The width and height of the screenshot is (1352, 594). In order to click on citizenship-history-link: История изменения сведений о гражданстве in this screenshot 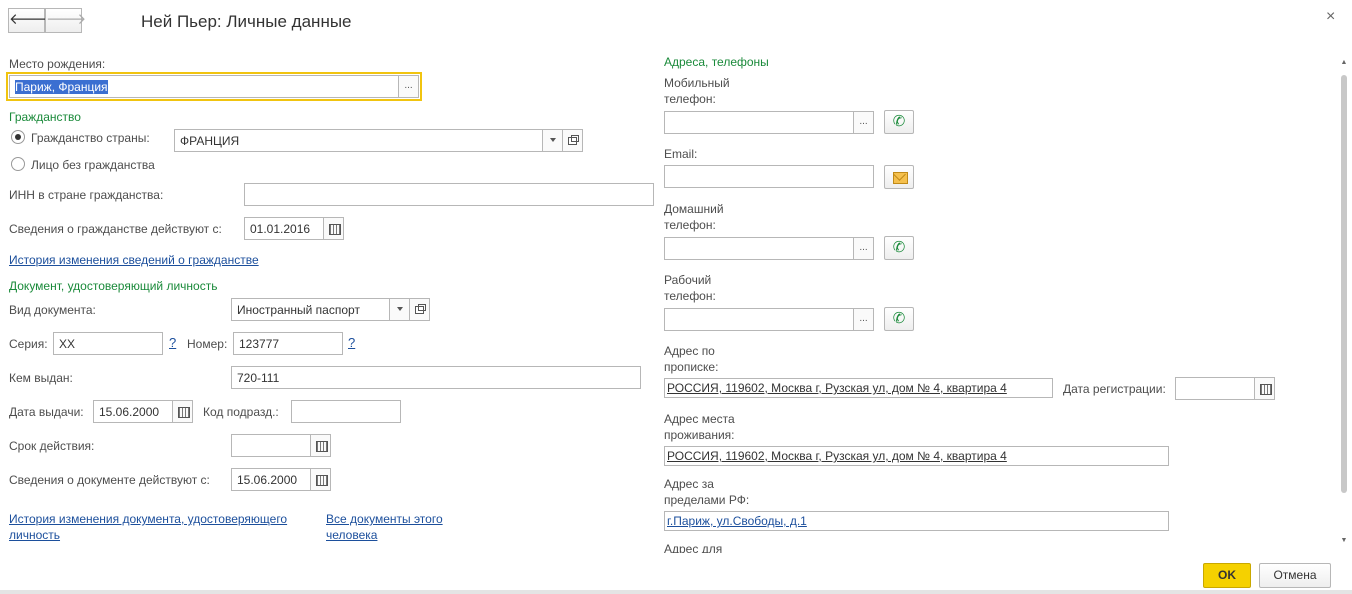, I will do `click(134, 260)`.